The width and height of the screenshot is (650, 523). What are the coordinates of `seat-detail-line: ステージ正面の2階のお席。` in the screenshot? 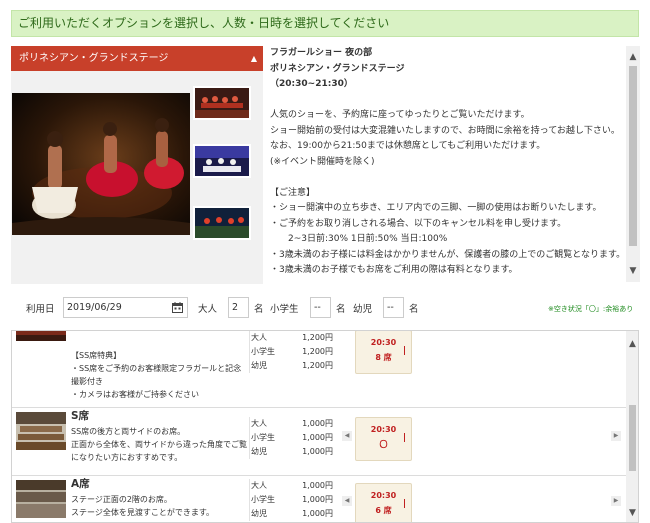 It's located at (121, 499).